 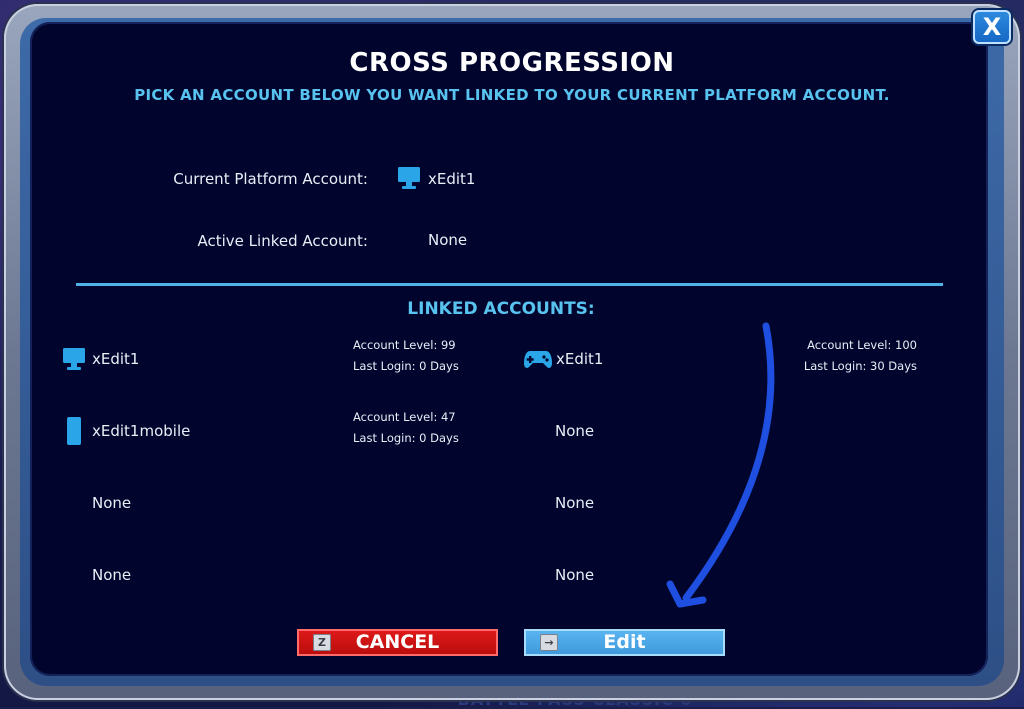 I want to click on mobile-phone-icon, so click(x=74, y=431).